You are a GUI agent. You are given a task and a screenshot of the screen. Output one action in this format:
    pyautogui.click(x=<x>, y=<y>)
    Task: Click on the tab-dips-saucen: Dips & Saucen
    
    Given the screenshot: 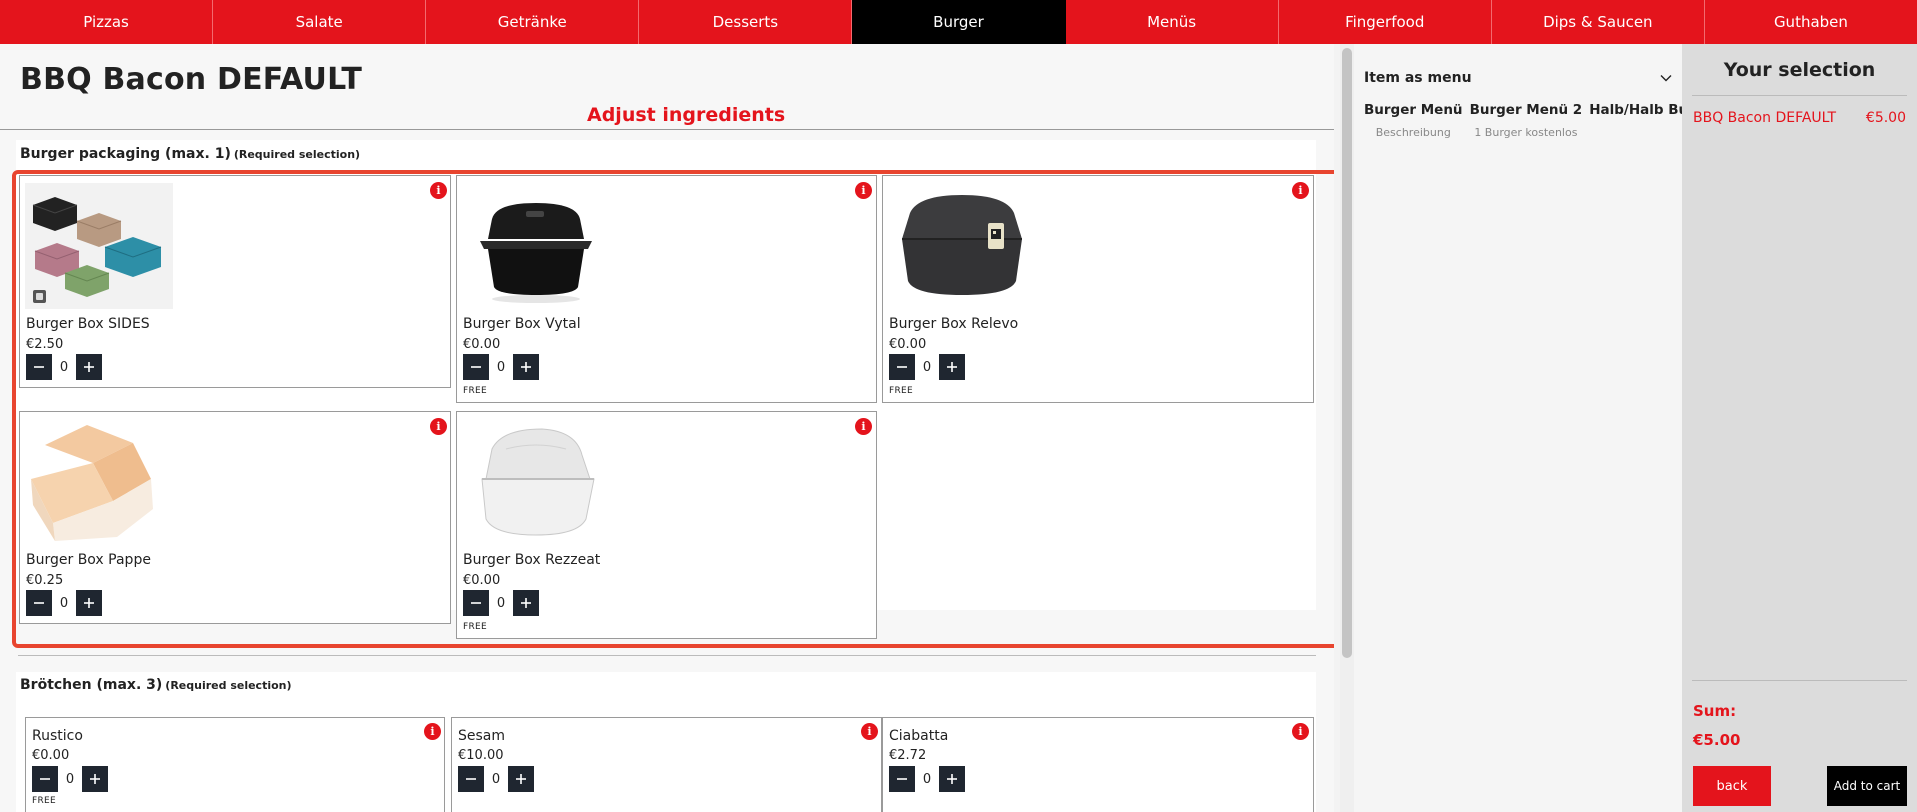 What is the action you would take?
    pyautogui.click(x=1598, y=22)
    